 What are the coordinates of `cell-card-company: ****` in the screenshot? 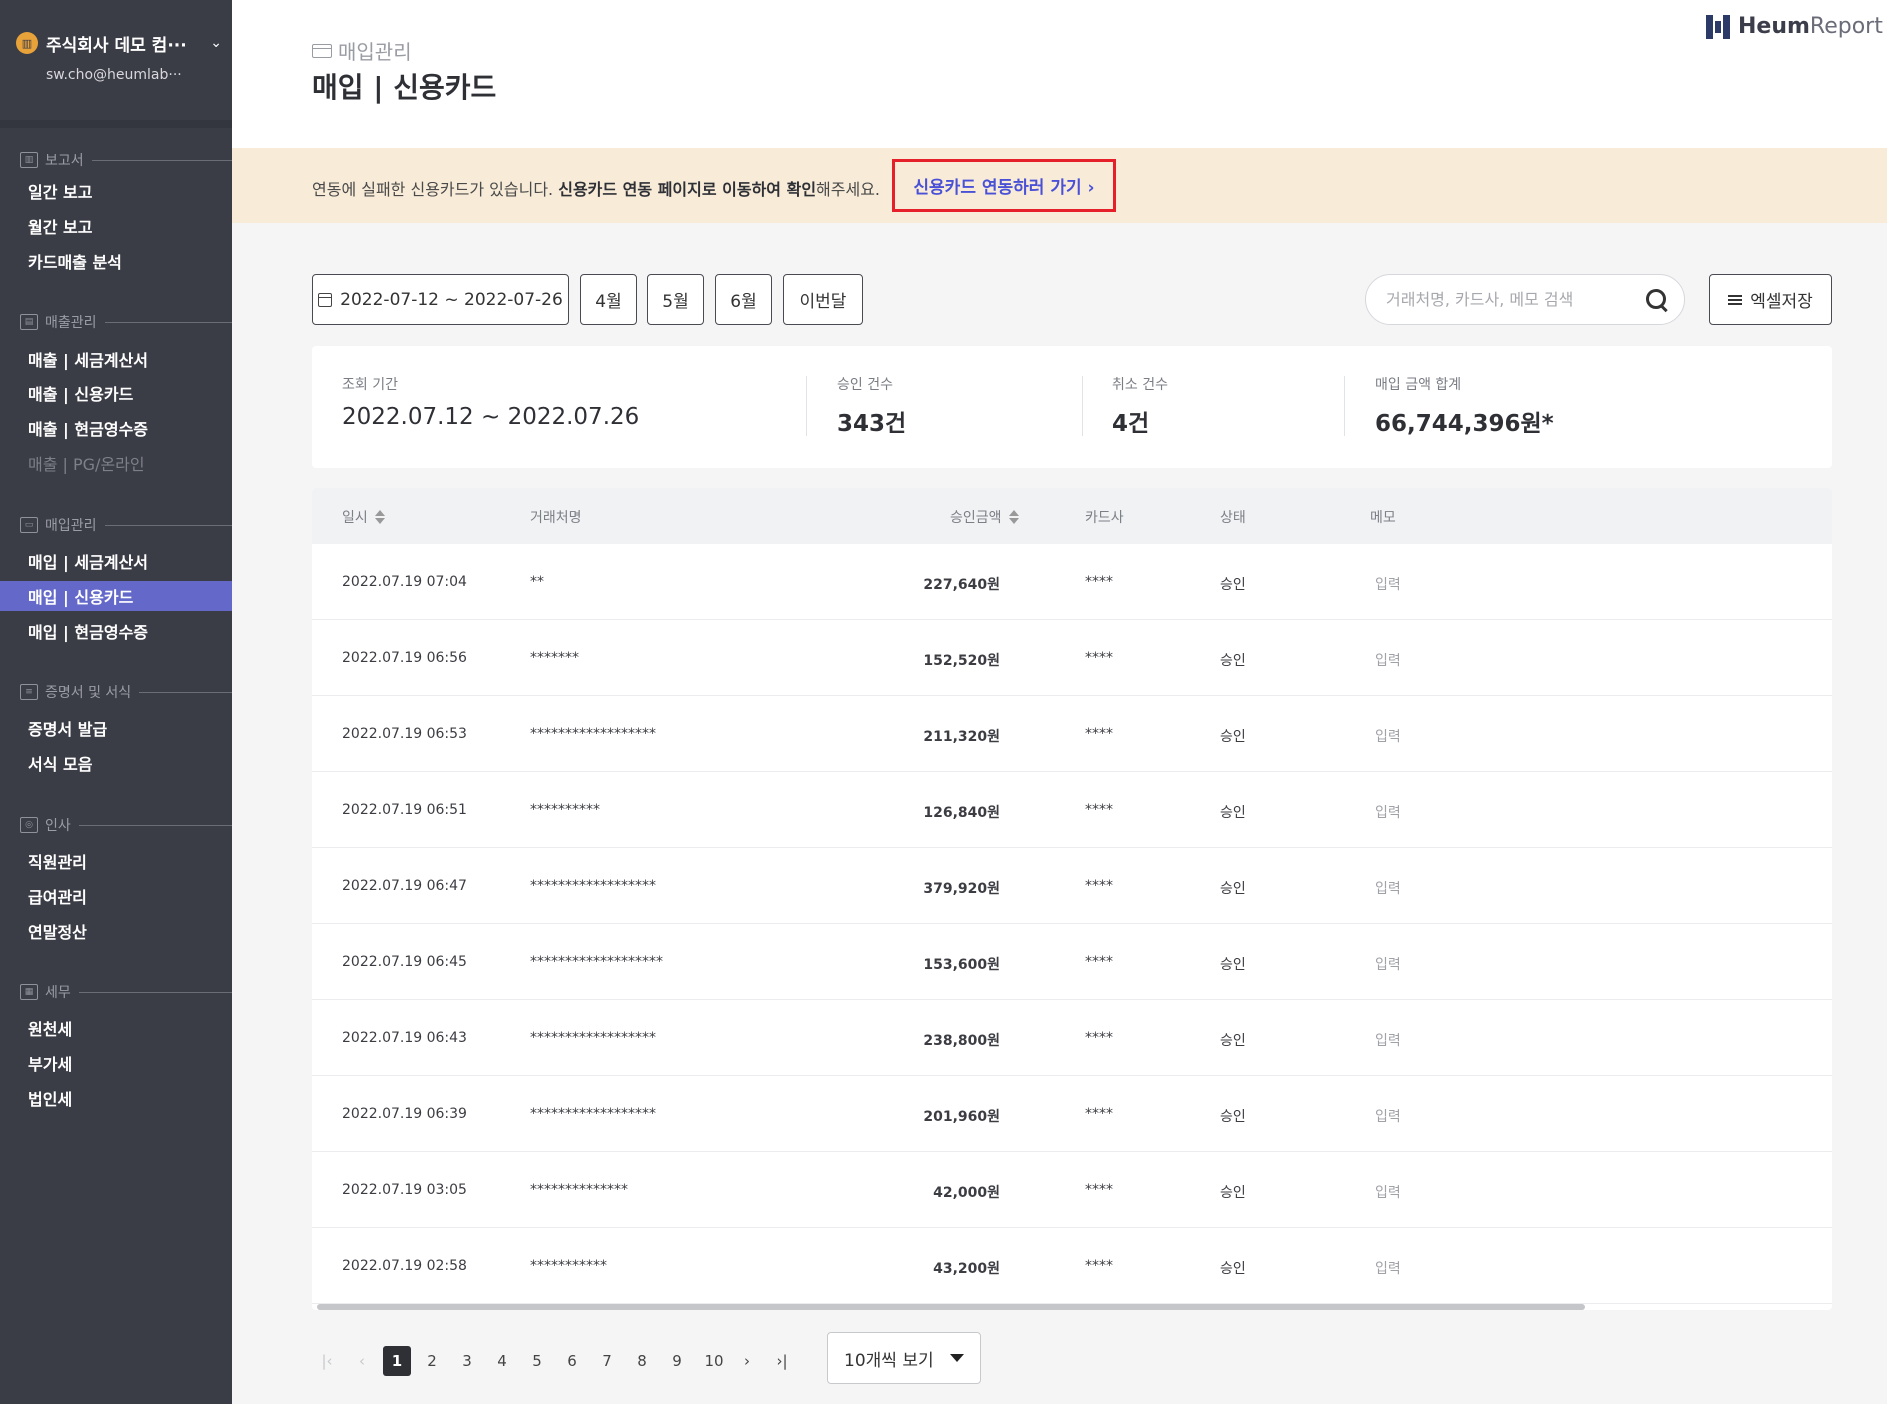 It's located at (1099, 886).